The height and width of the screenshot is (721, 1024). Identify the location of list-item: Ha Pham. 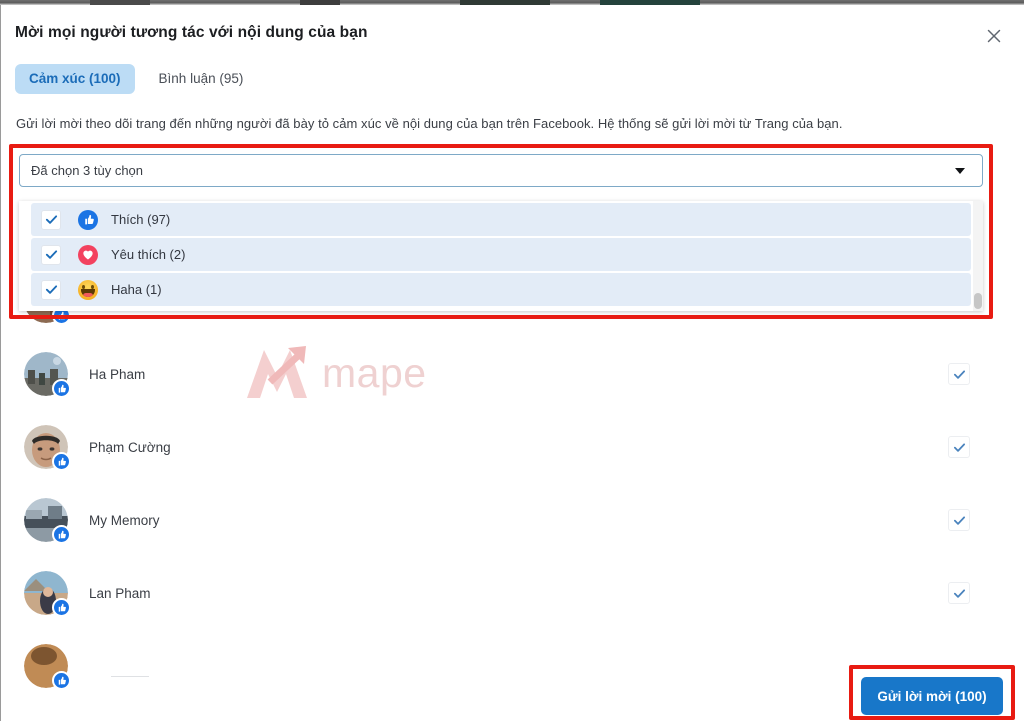
(503, 374).